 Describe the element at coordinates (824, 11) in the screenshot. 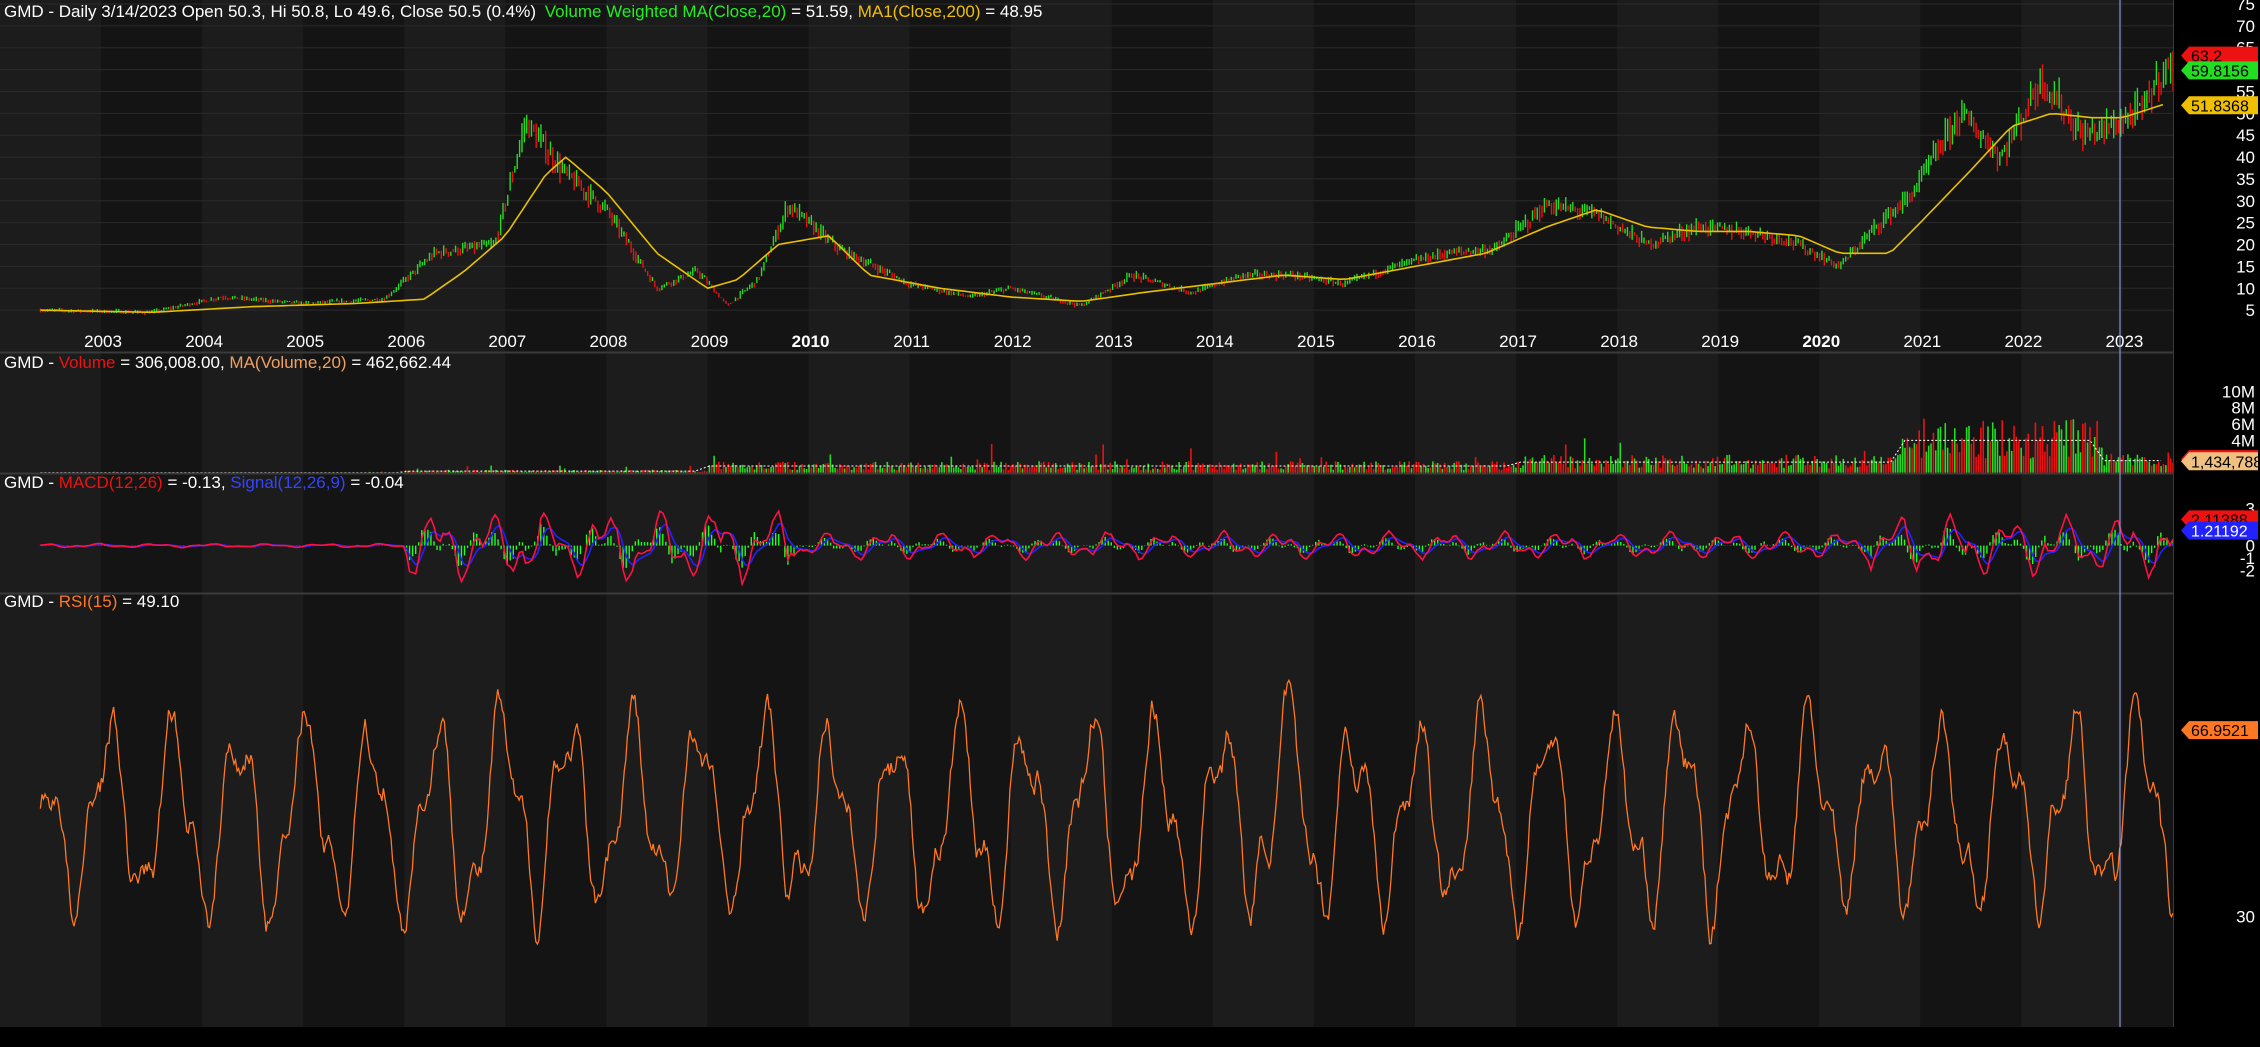

I see `vwma-value: = 51.59,` at that location.